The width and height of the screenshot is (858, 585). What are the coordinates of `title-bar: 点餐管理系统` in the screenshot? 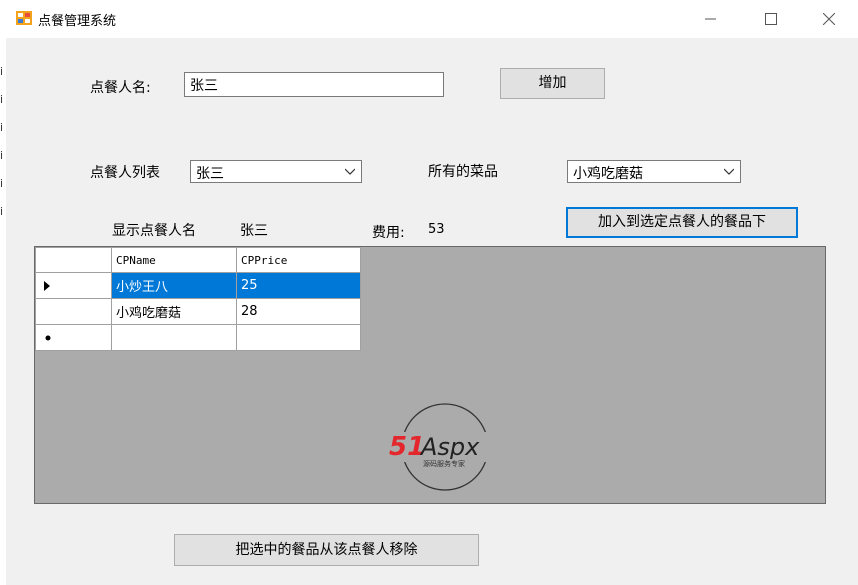 It's located at (432, 19).